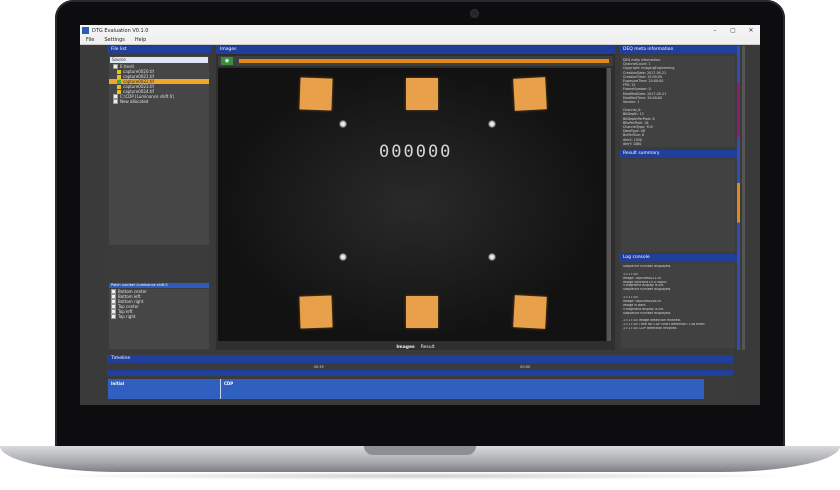 The image size is (840, 490). I want to click on meta-line: dimY: 1080, so click(632, 143).